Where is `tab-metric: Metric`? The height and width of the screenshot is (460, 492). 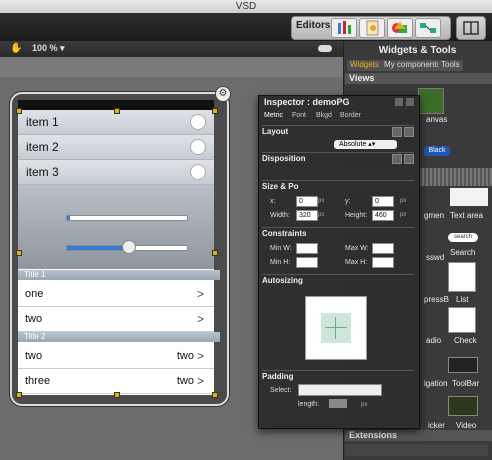 tab-metric: Metric is located at coordinates (273, 115).